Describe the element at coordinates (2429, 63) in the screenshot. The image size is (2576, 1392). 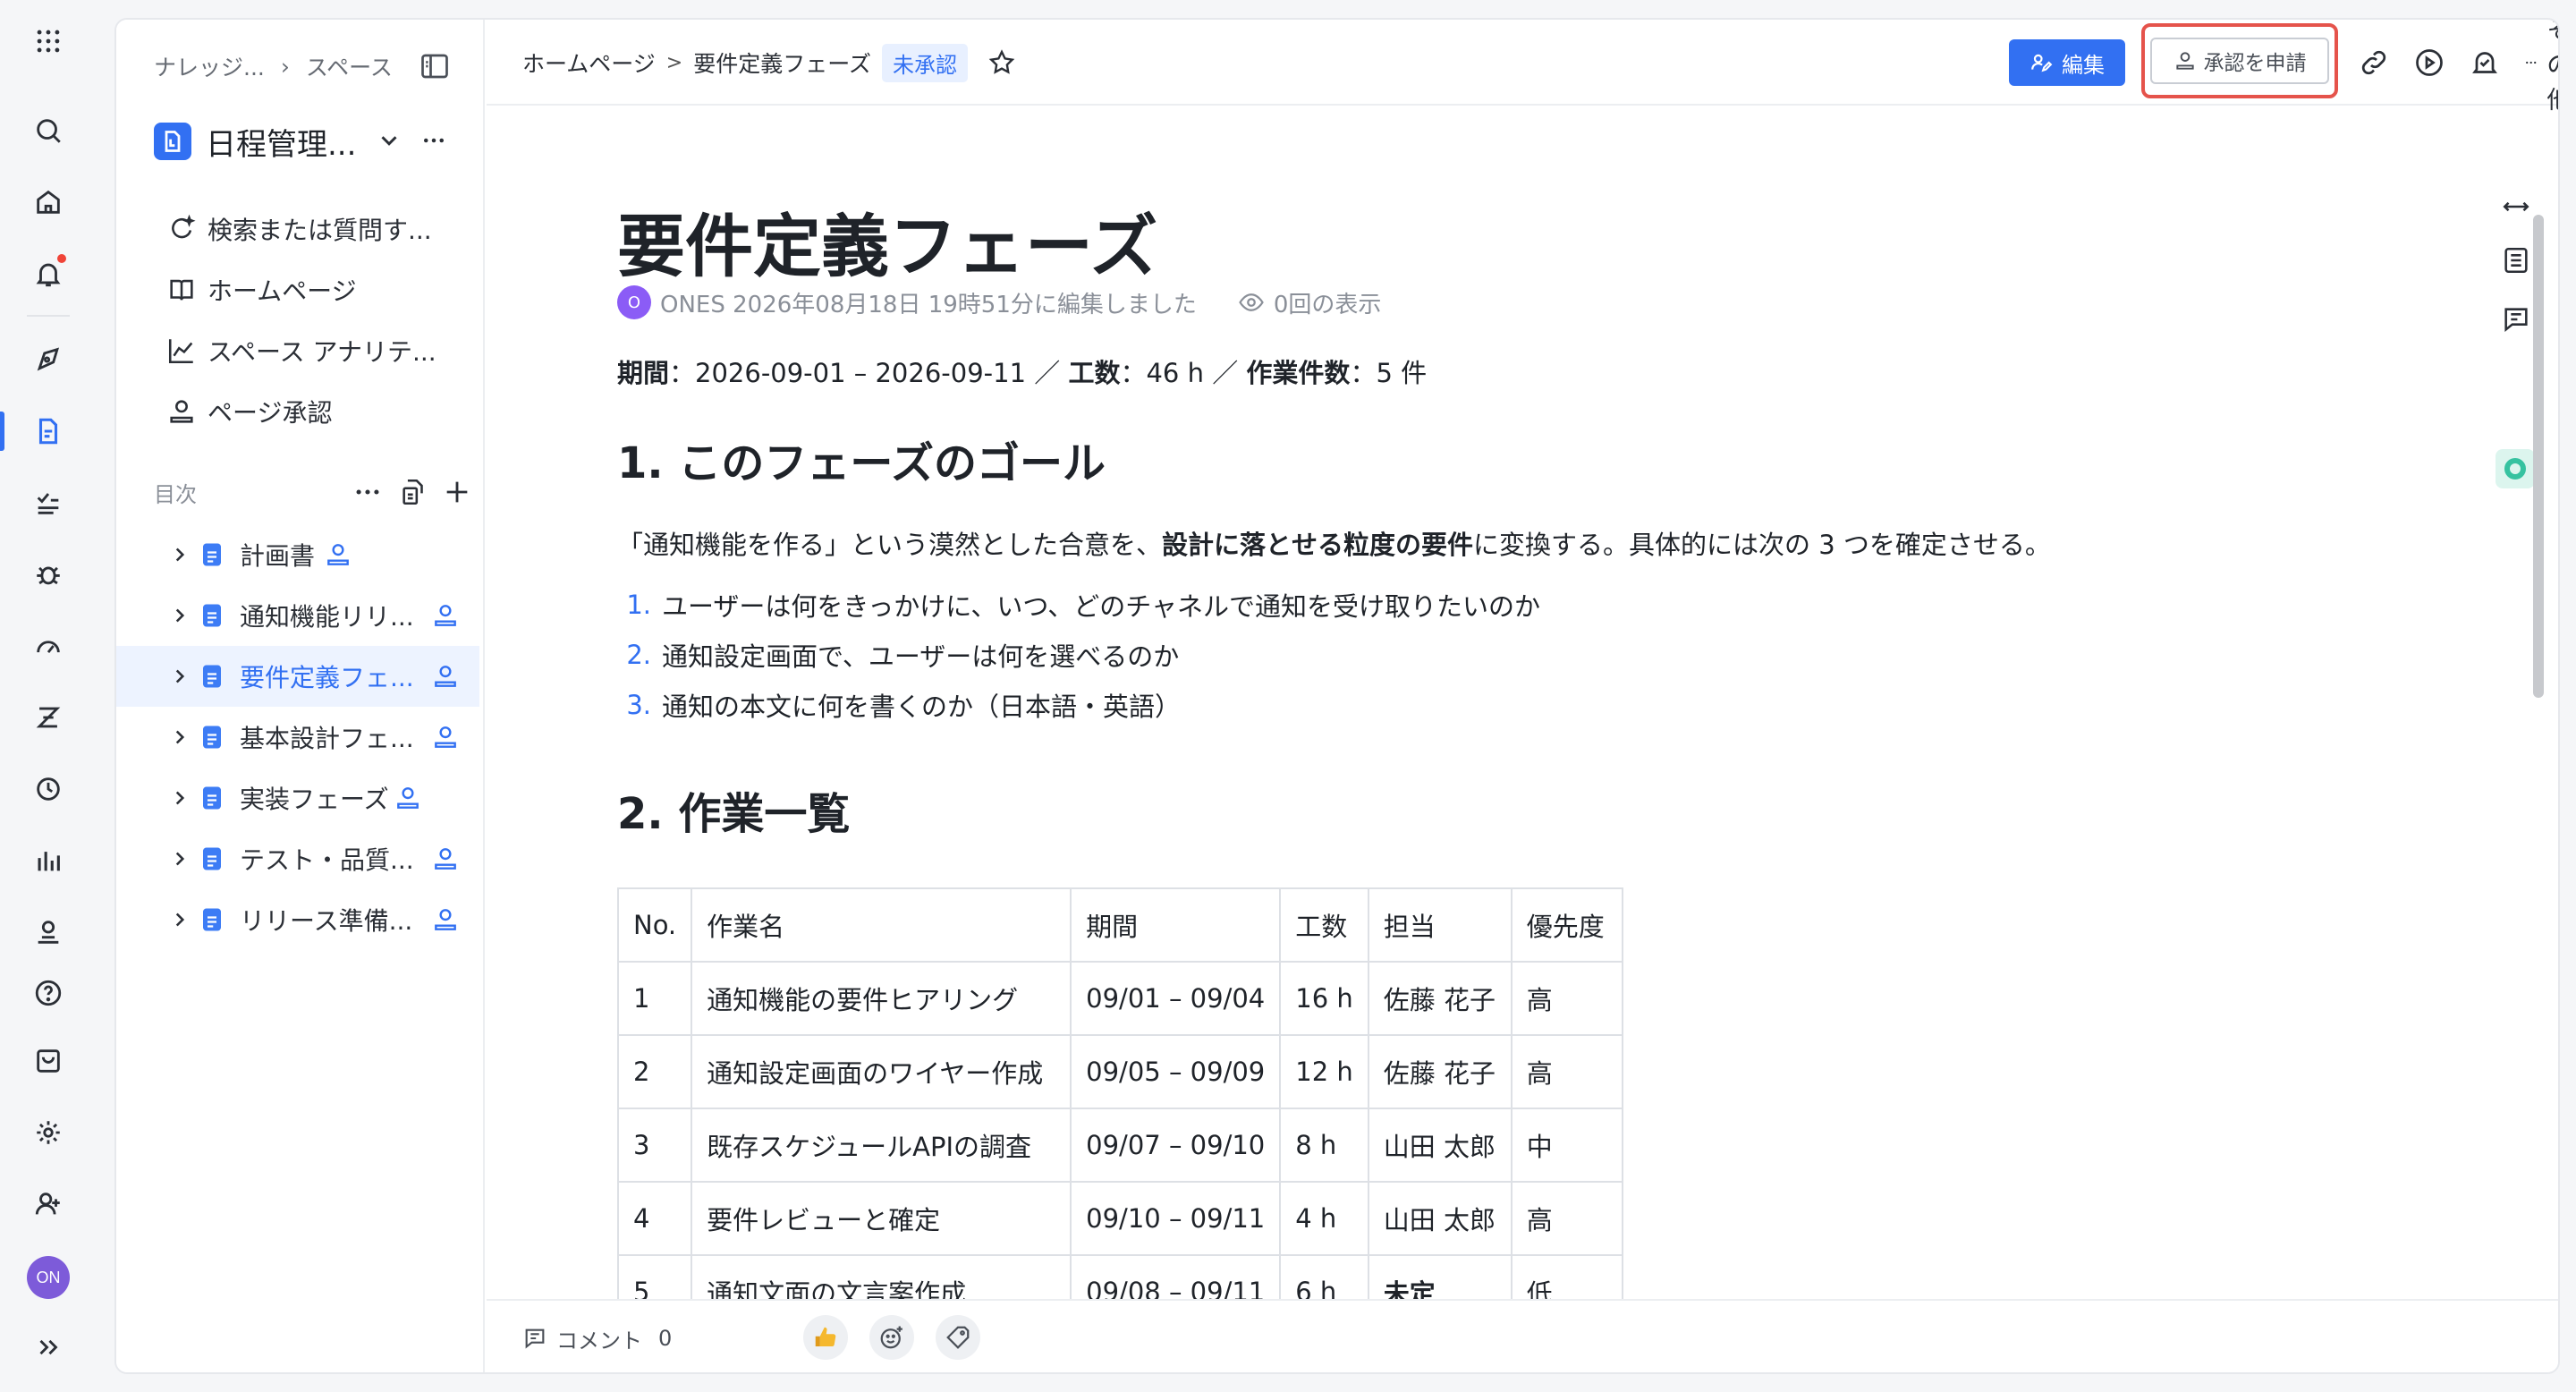
I see `present-icon` at that location.